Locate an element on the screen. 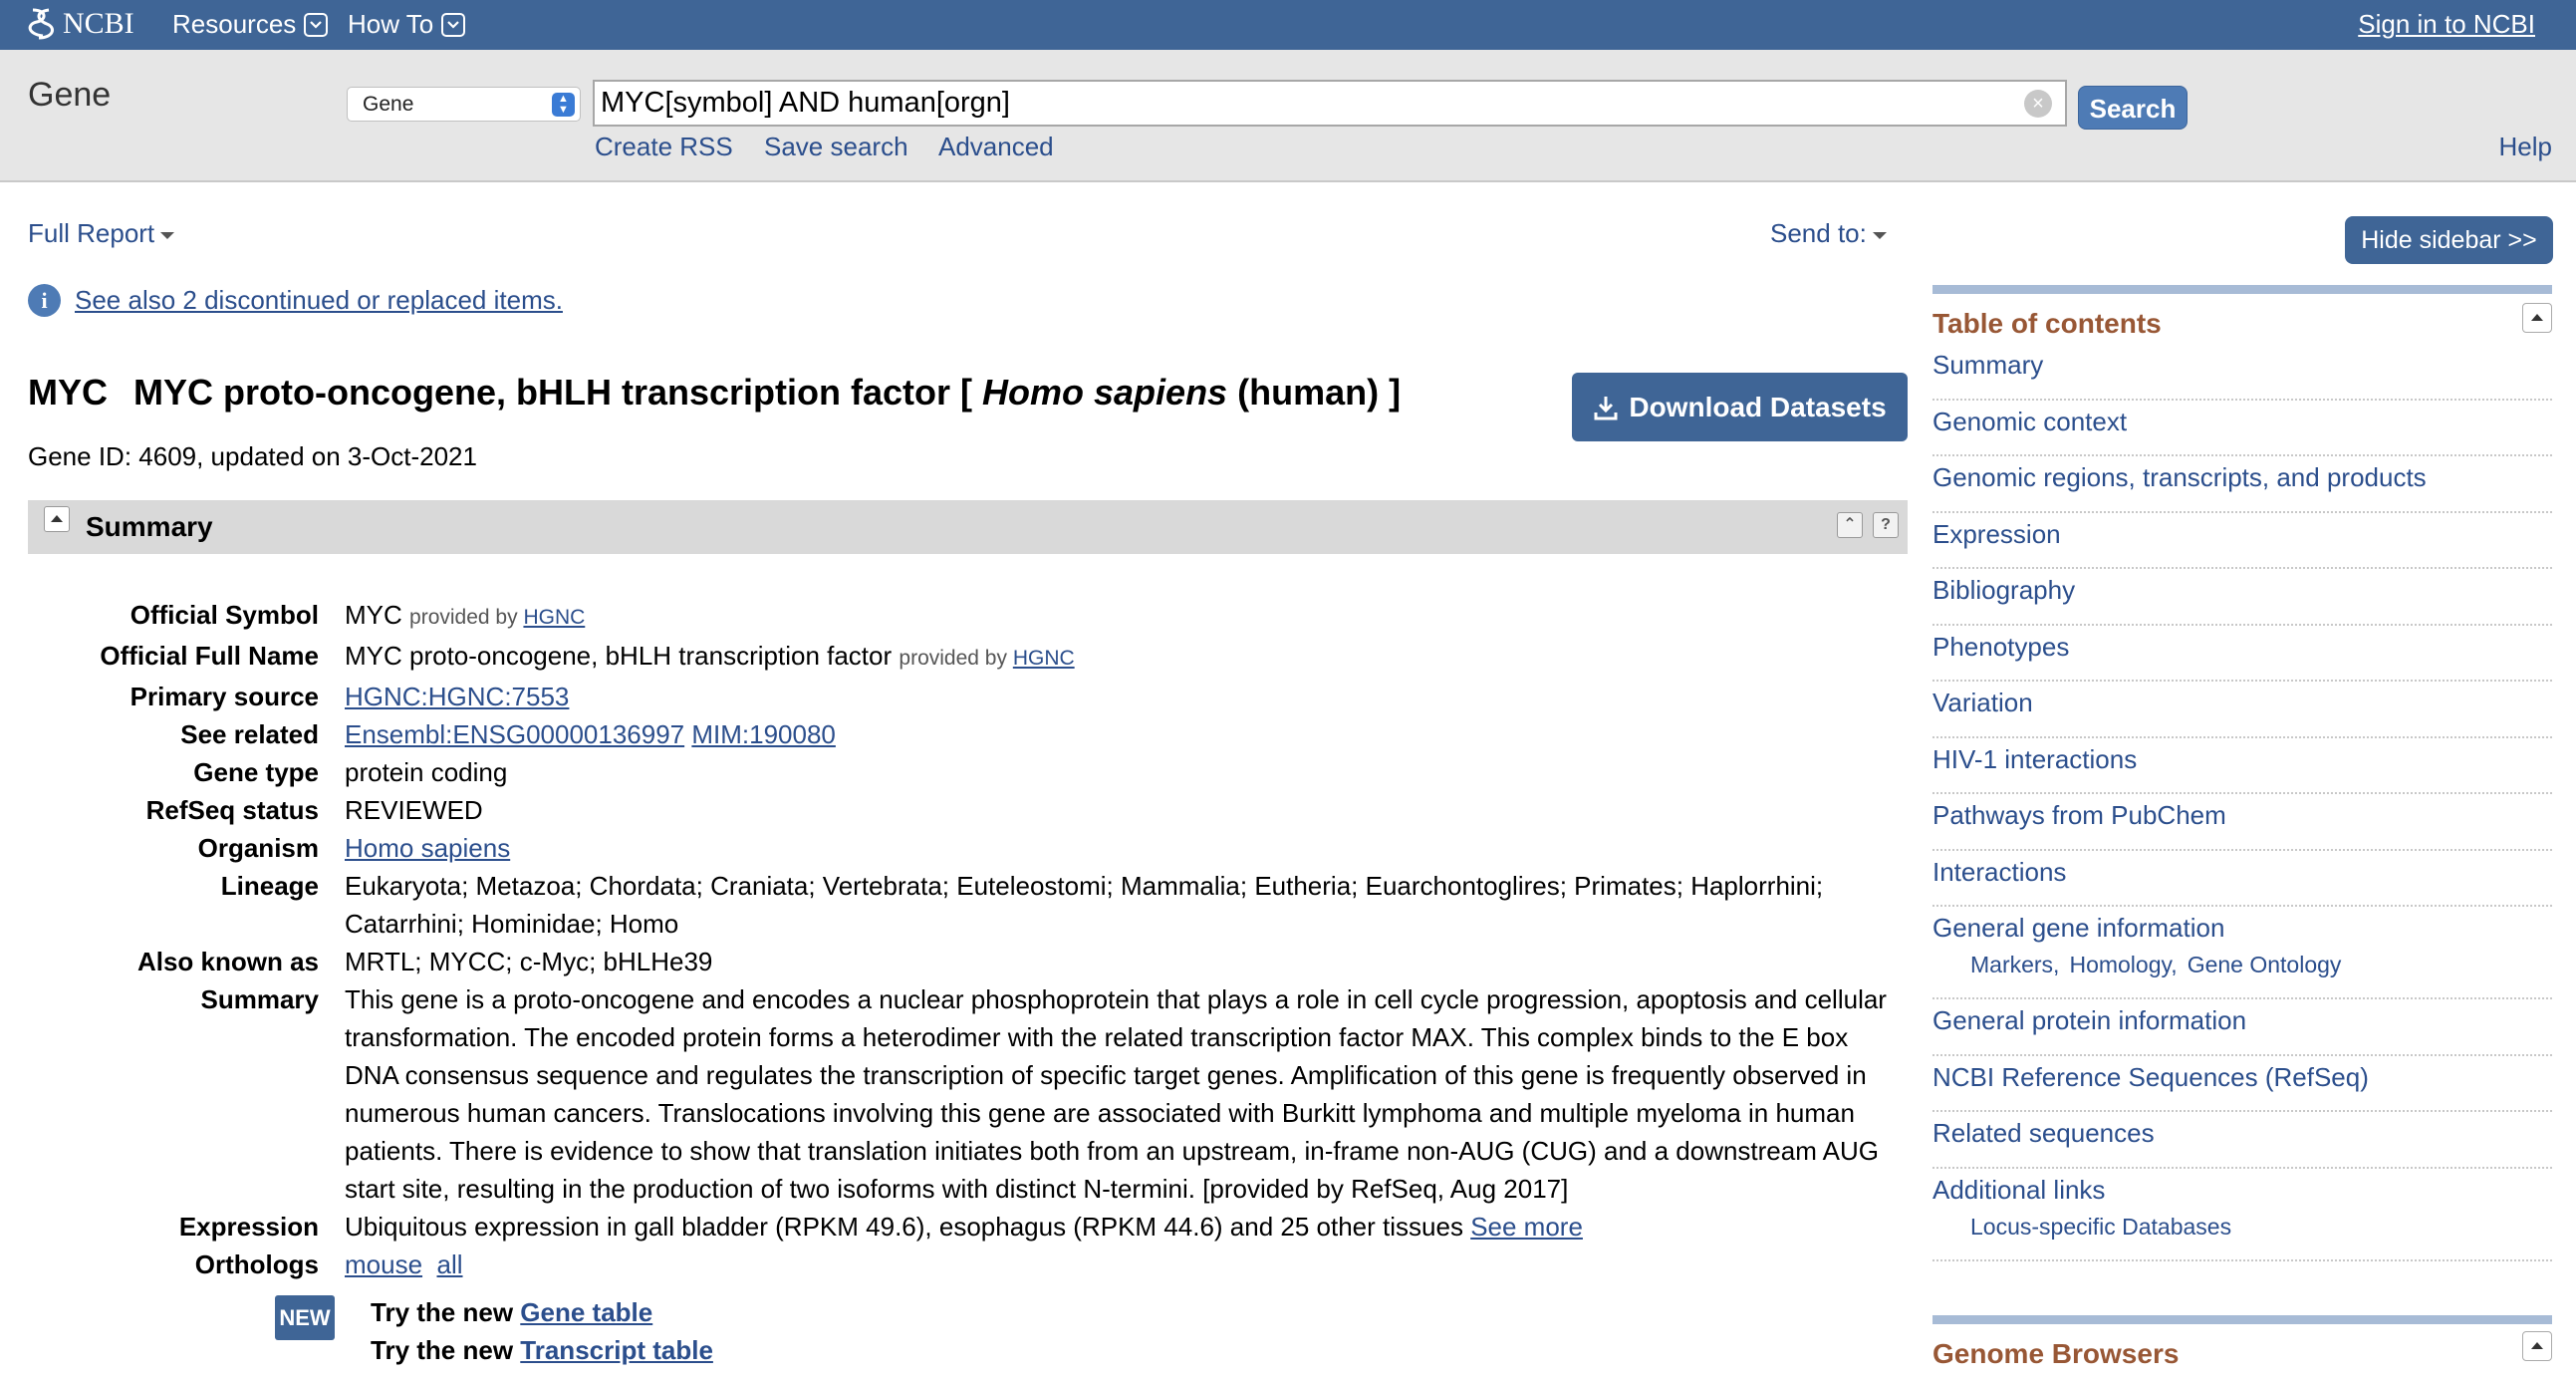  summary-label: Lineage is located at coordinates (269, 886).